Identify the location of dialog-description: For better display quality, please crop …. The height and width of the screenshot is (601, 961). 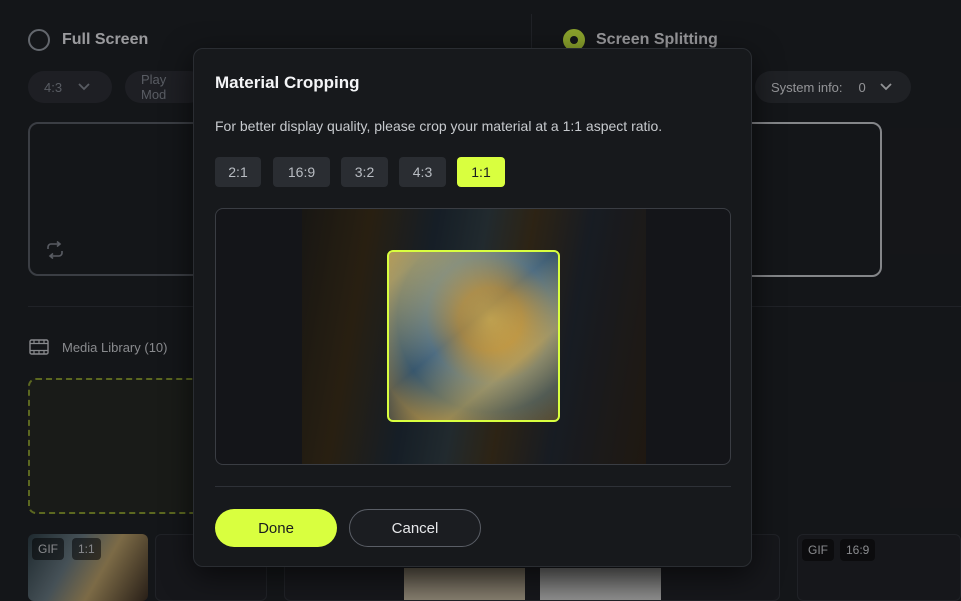
(439, 126).